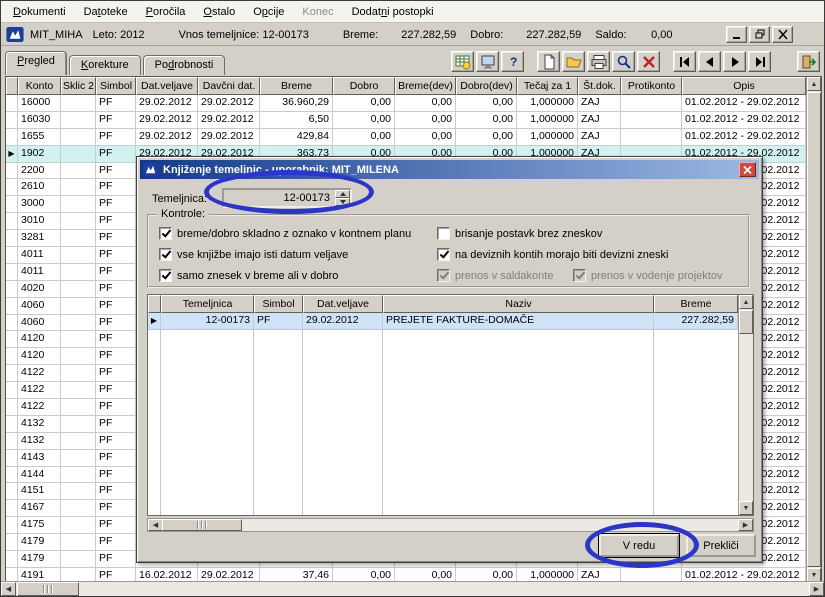  Describe the element at coordinates (39, 559) in the screenshot. I see `cell-konto: 4179` at that location.